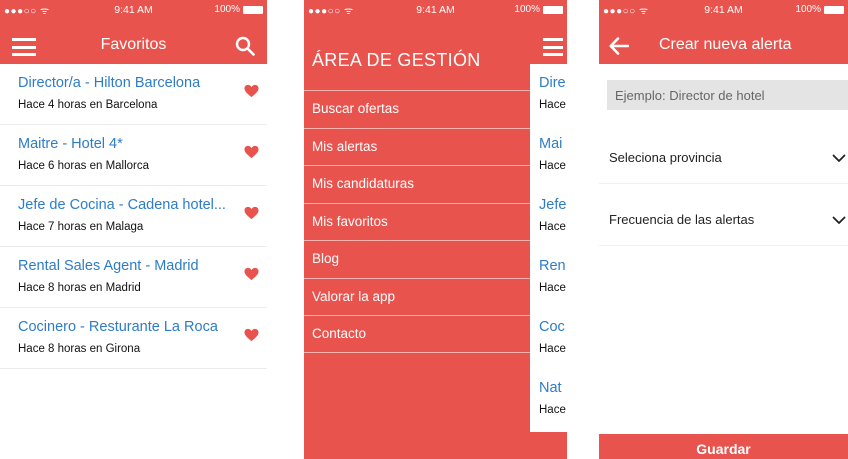 This screenshot has width=848, height=459. What do you see at coordinates (682, 219) in the screenshot?
I see `frequency-label: Frecuencia de las alertas` at bounding box center [682, 219].